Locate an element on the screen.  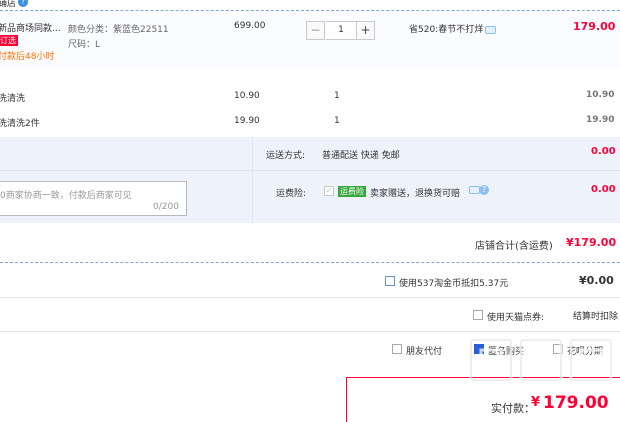
discount-note: 省520:春节不打烊 is located at coordinates (453, 28).